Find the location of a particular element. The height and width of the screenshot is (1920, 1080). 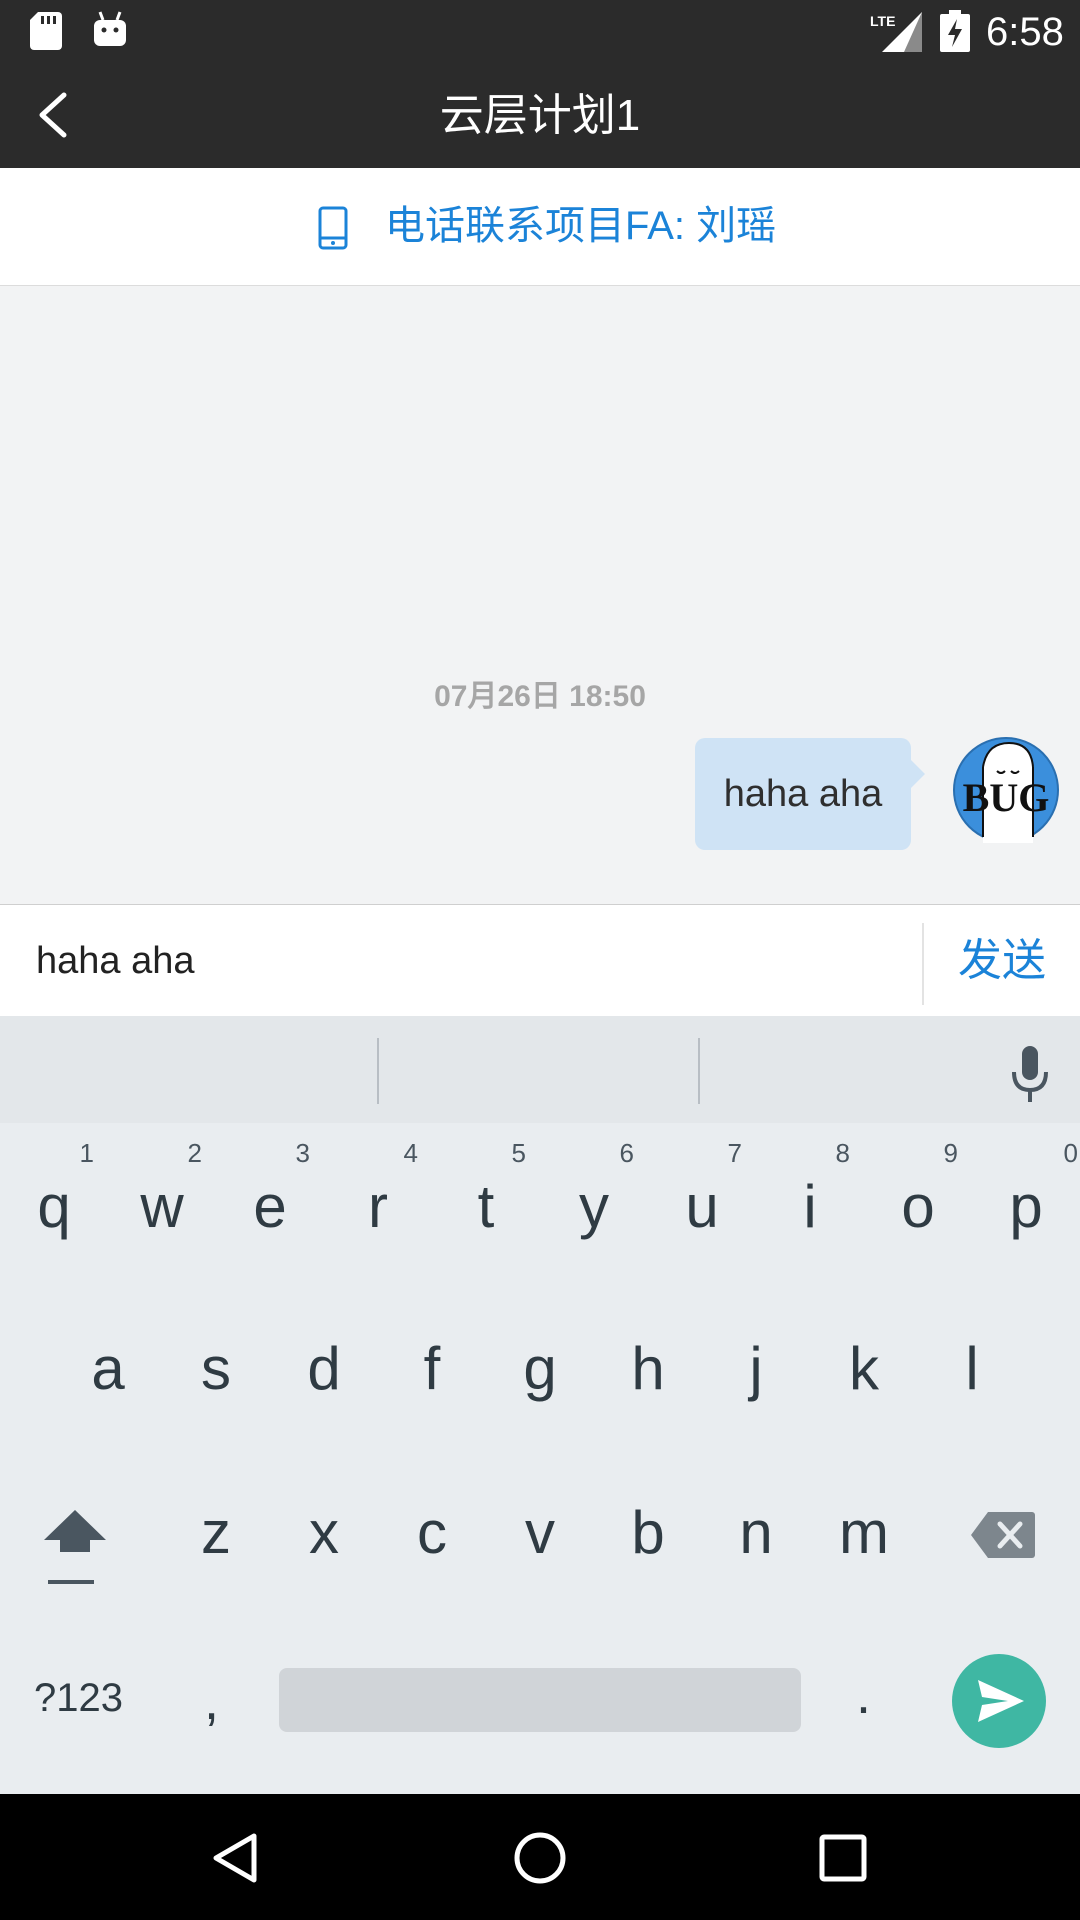

key-e: 3e is located at coordinates (270, 1205).